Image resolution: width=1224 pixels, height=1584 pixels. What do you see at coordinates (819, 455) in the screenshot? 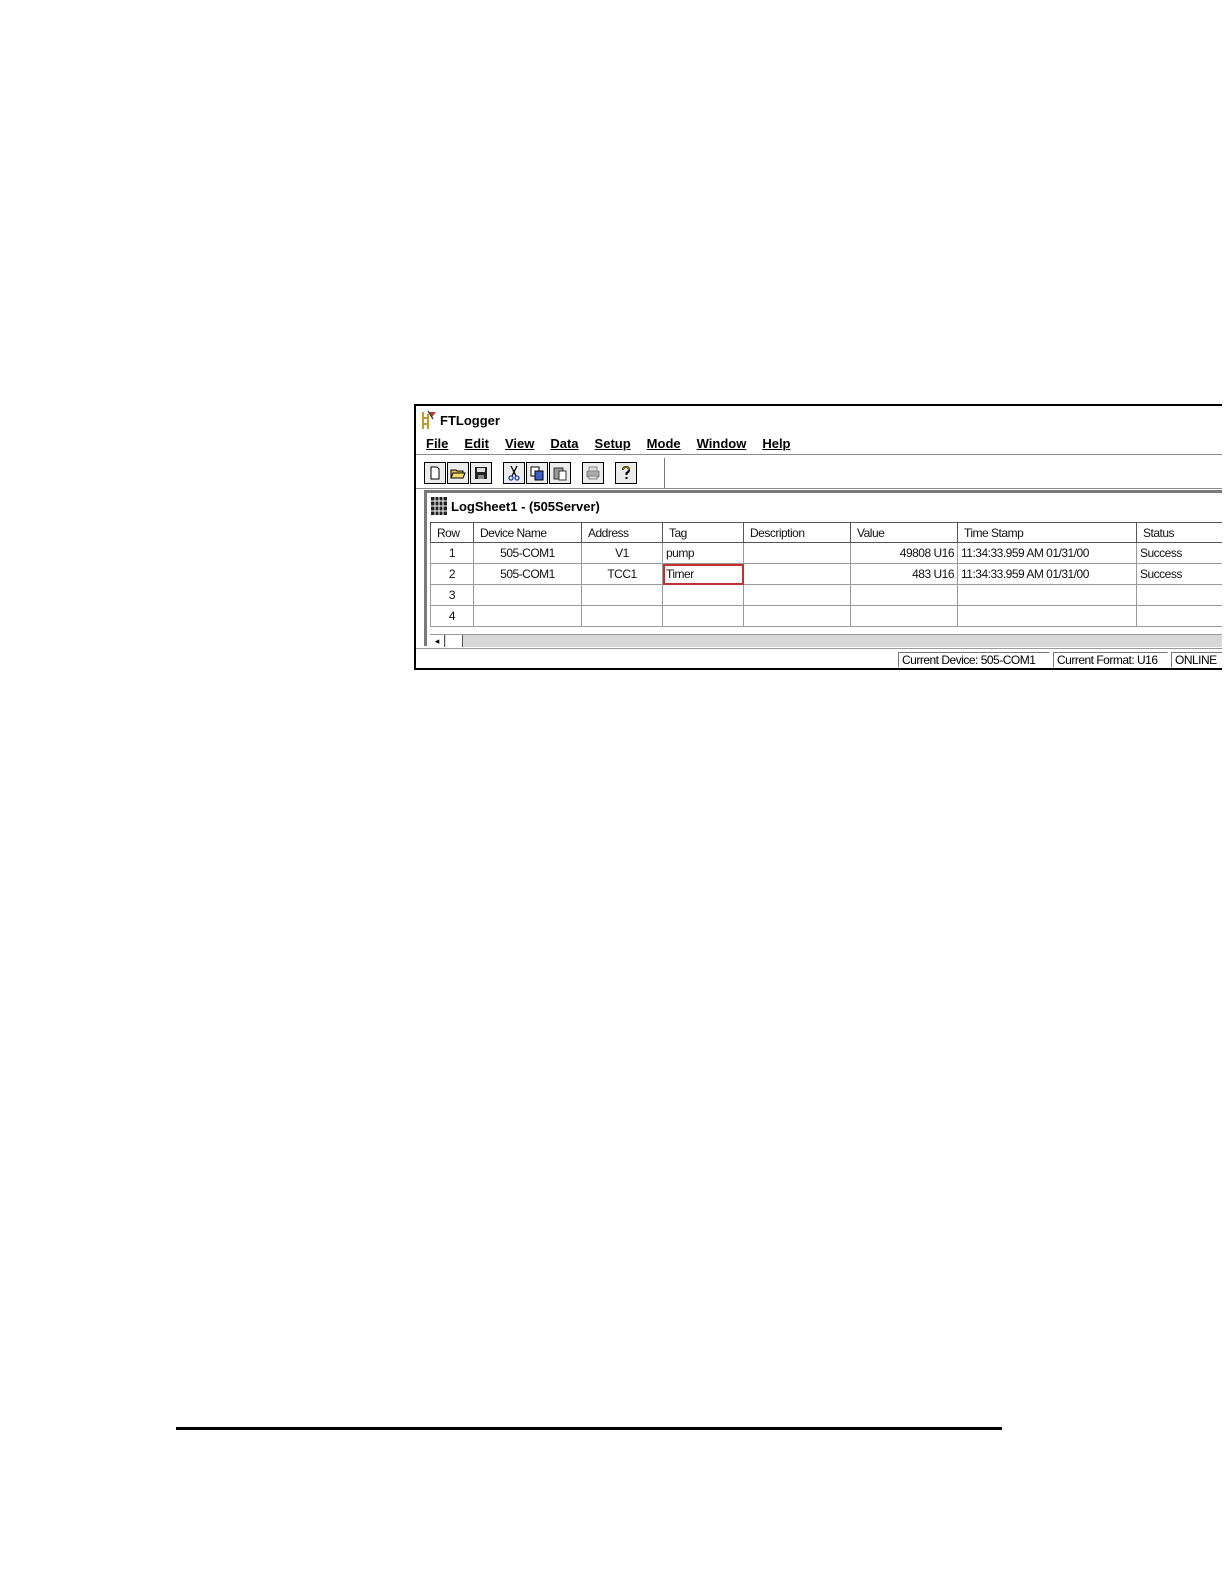
I see `menu-separator` at bounding box center [819, 455].